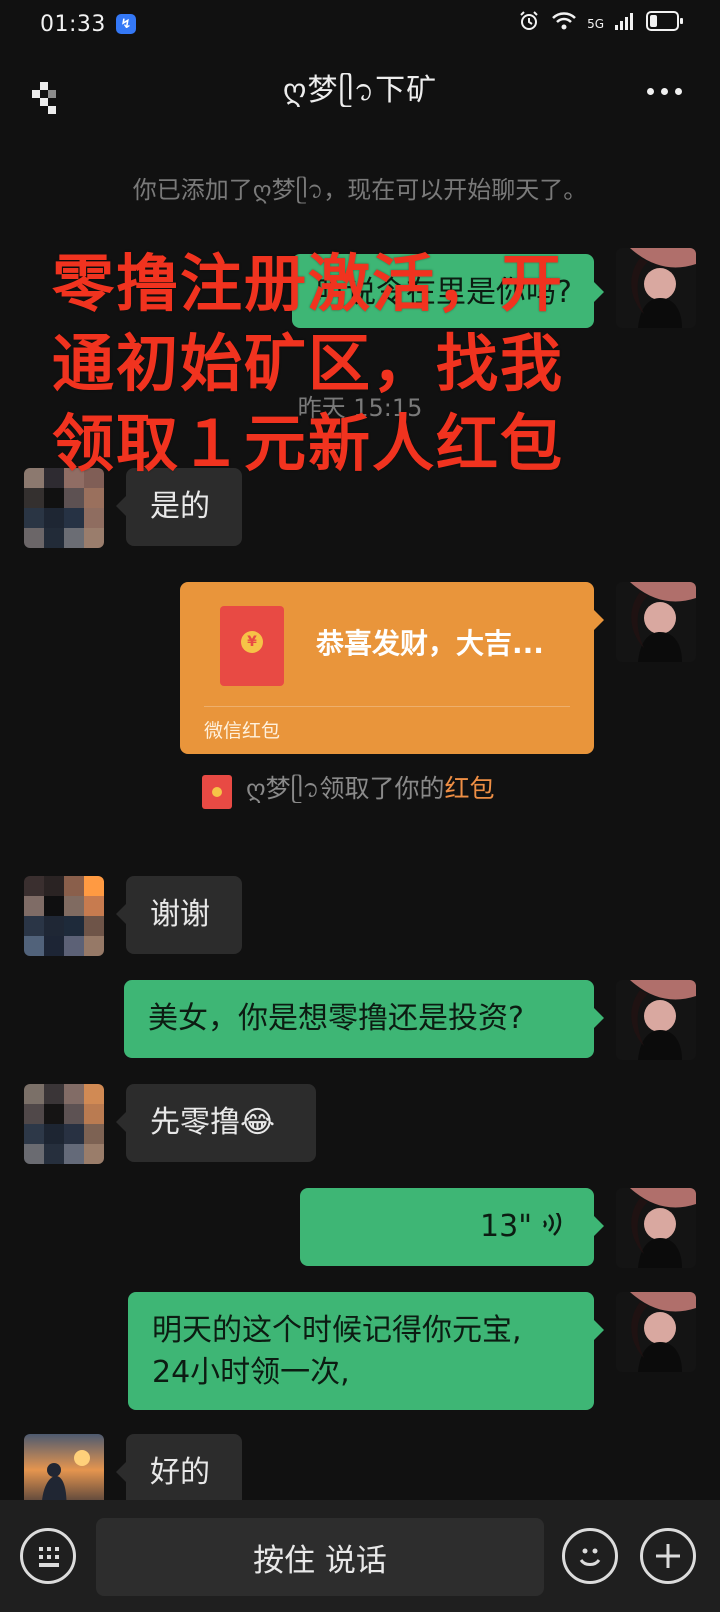 The image size is (720, 1612). I want to click on status-right: 5G, so click(600, 24).